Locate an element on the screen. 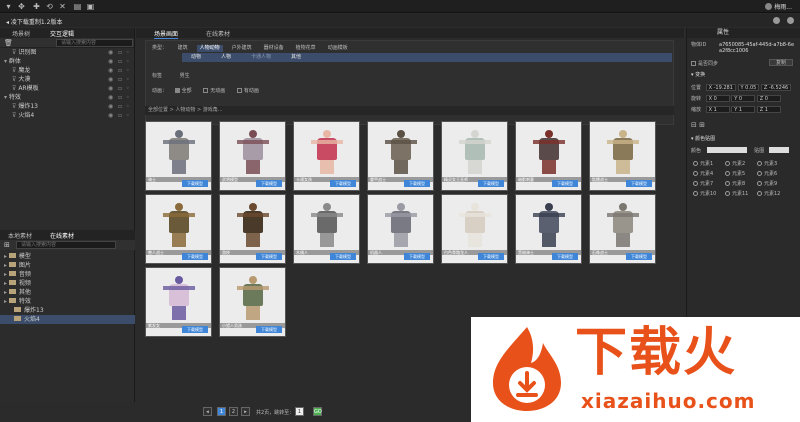  scene-tree-item: ▾ 群体 ◉ ▫ ◦ is located at coordinates (67, 61).